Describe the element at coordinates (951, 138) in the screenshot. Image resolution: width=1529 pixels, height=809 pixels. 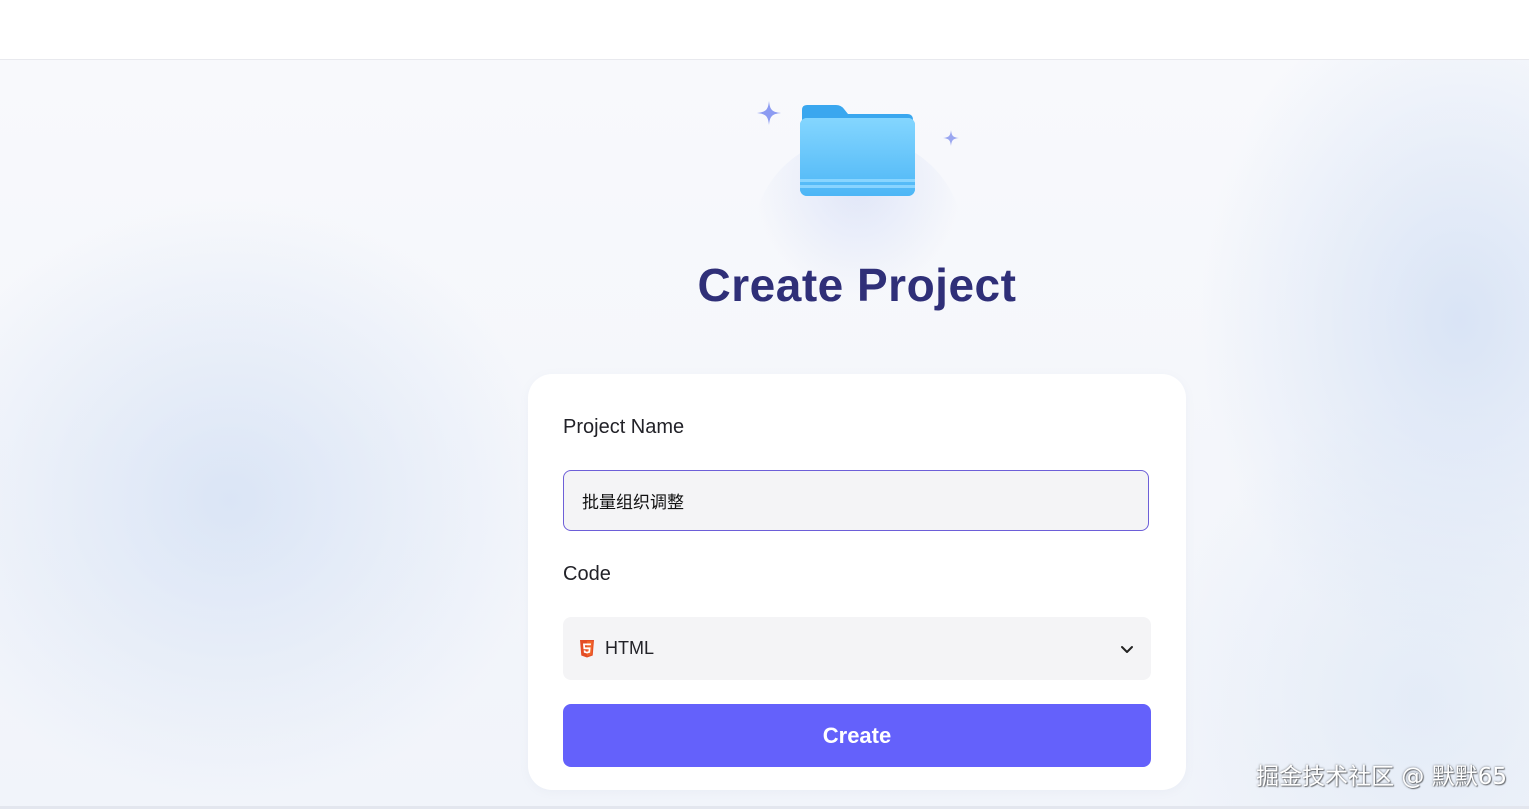
I see `sparkle-small-icon` at that location.